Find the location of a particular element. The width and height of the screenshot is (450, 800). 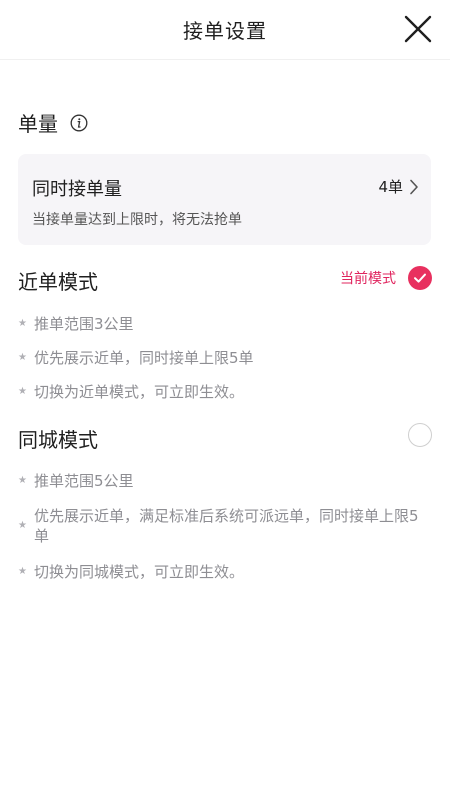

volume-section-title: 单量 is located at coordinates (53, 122).